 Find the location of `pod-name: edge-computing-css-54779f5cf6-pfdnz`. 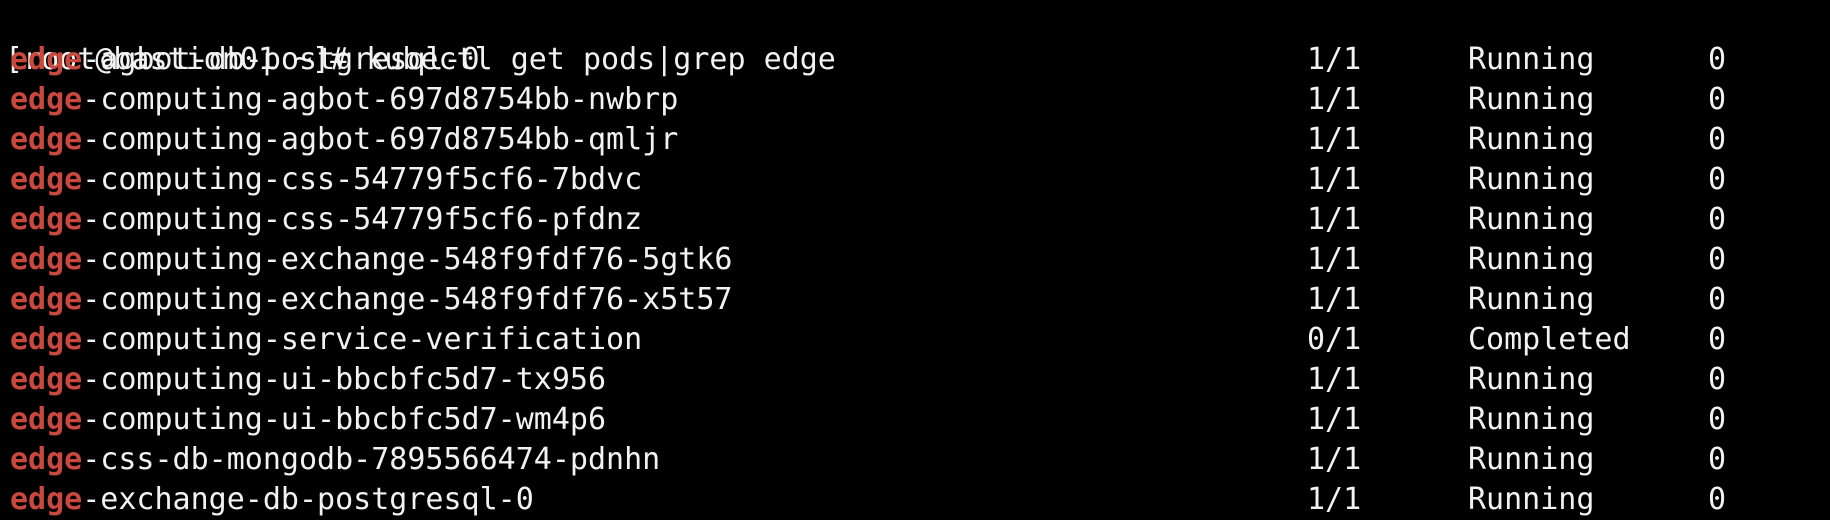

pod-name: edge-computing-css-54779f5cf6-pfdnz is located at coordinates (326, 220).